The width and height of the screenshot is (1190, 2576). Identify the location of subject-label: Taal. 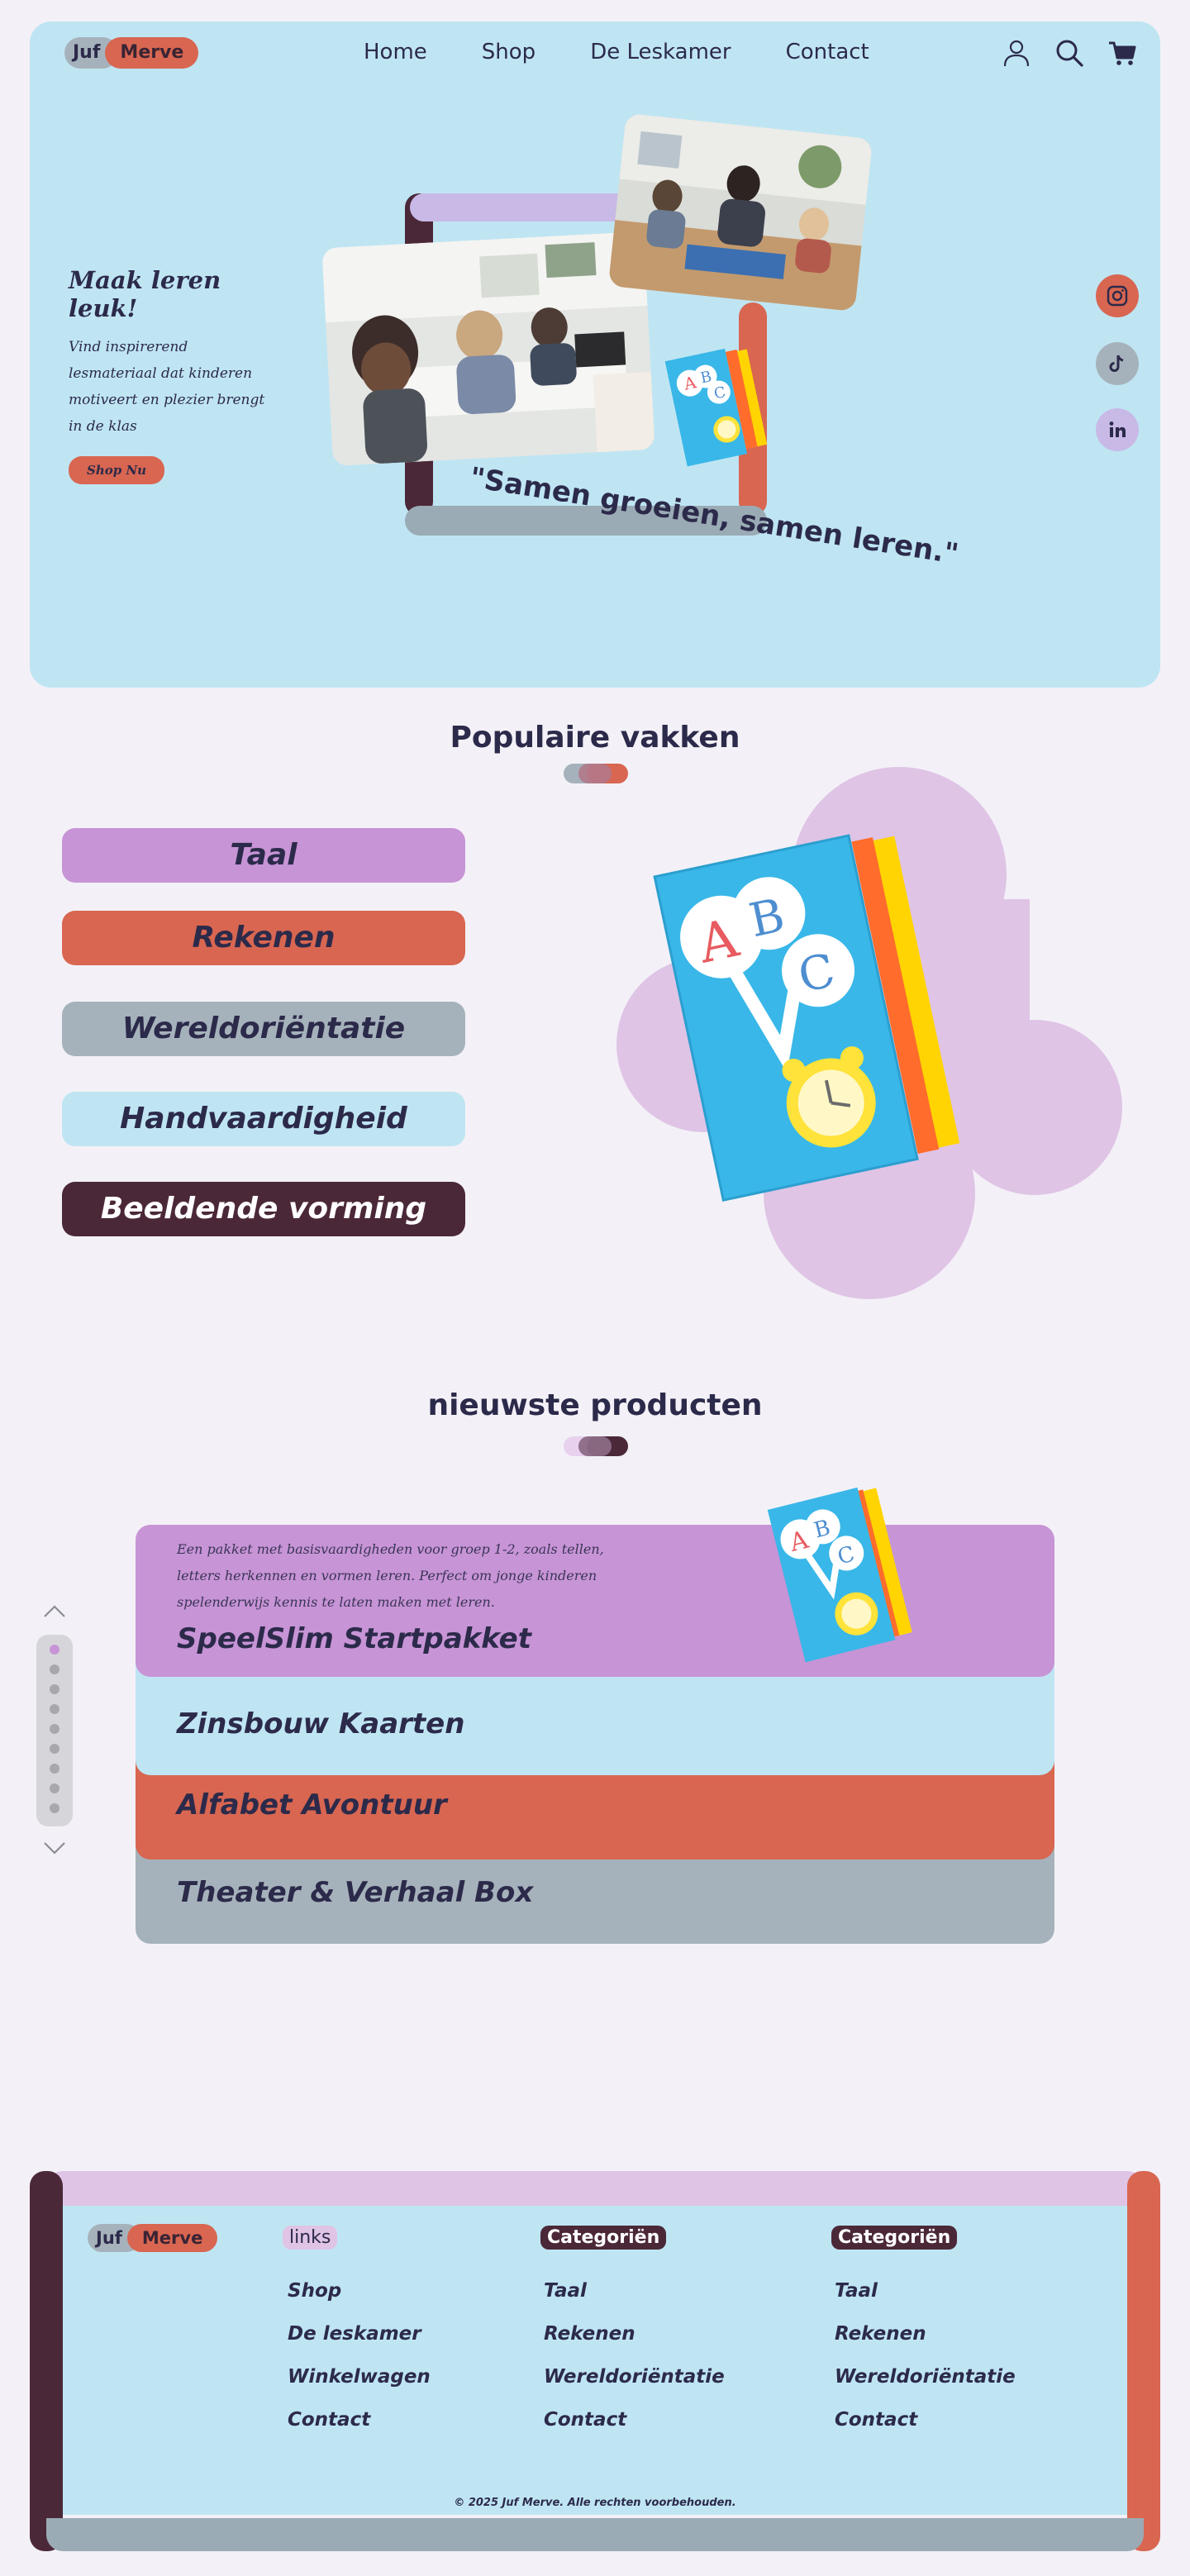
(264, 855).